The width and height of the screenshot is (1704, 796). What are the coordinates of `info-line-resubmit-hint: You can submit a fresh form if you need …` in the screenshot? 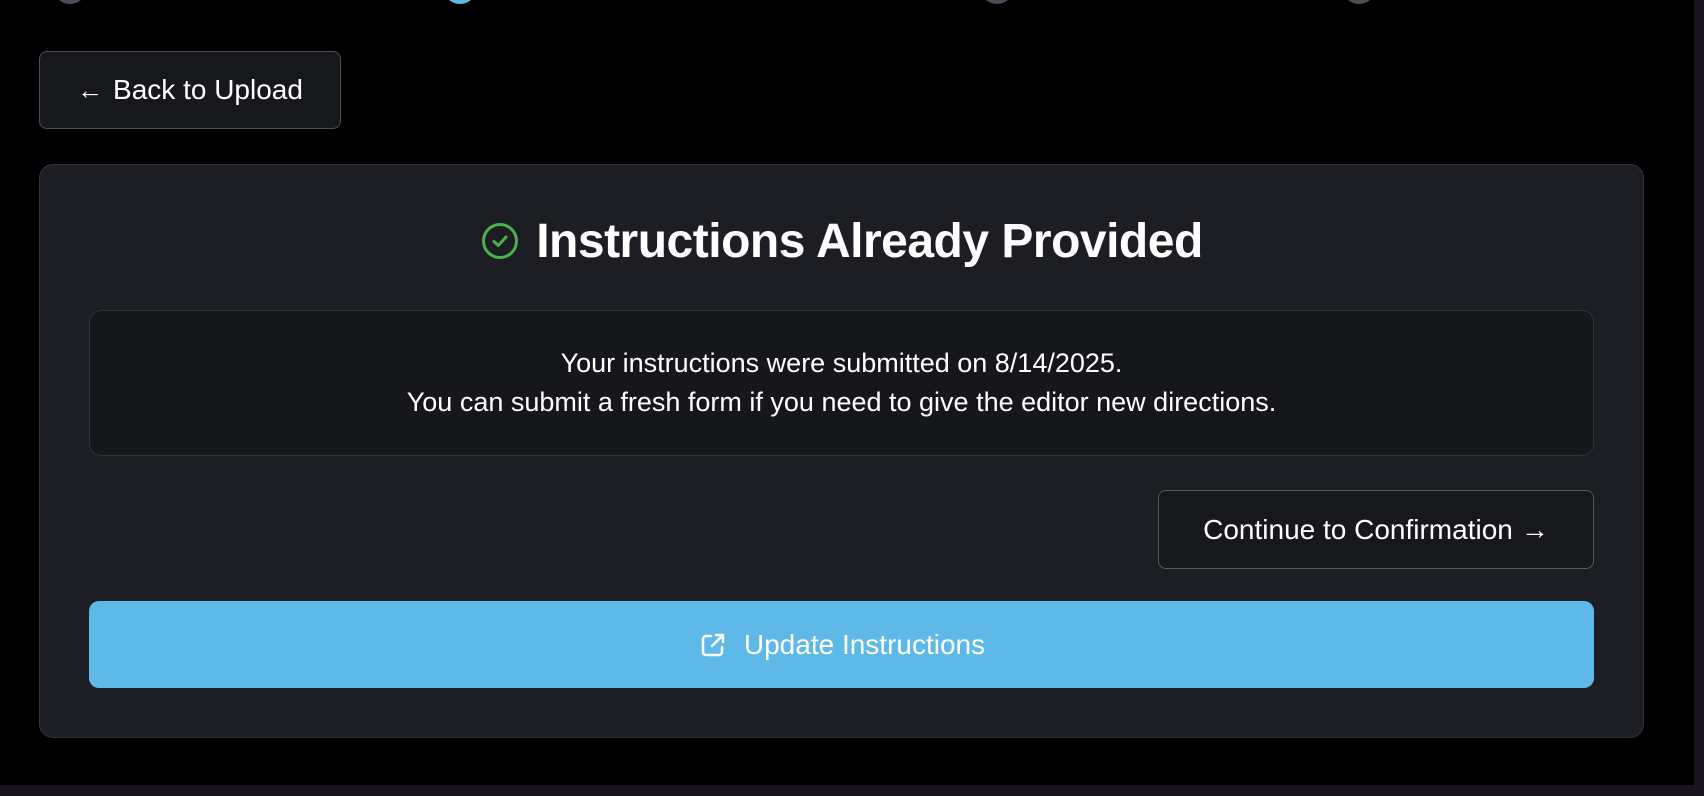 It's located at (841, 402).